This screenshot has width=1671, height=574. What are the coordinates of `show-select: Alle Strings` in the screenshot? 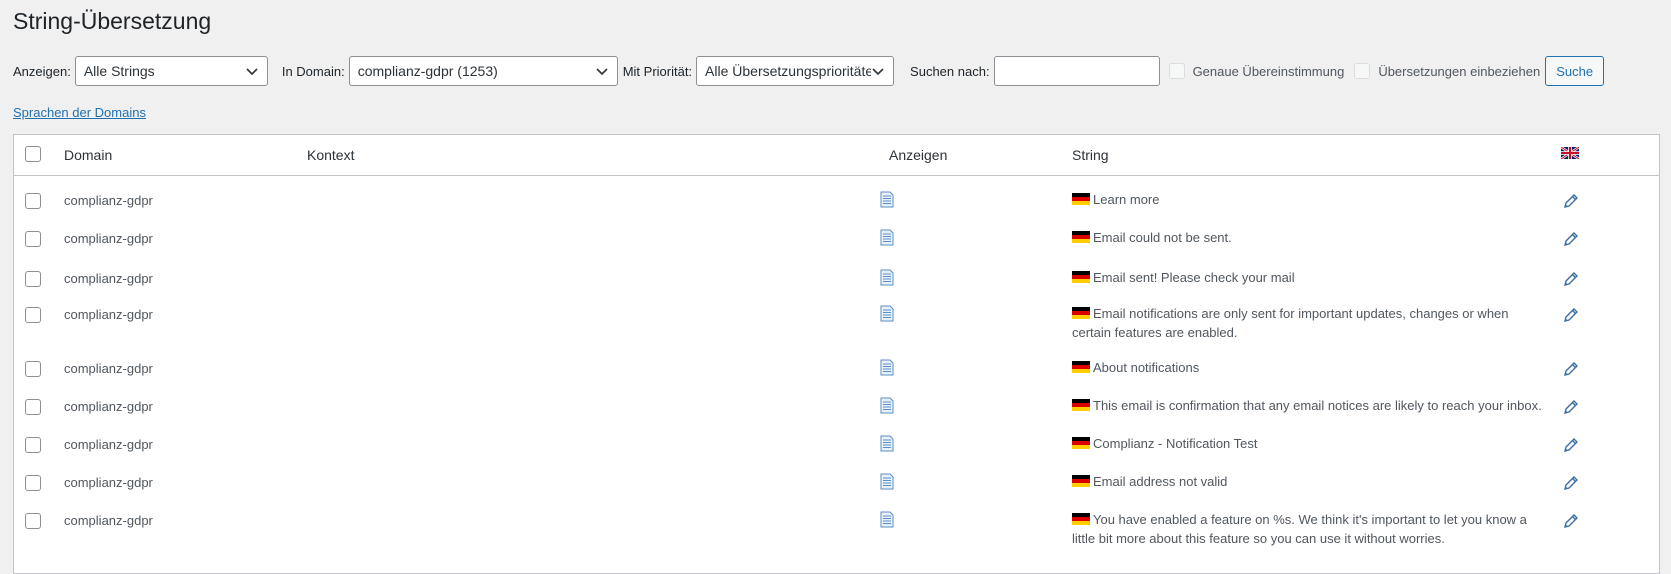 It's located at (171, 71).